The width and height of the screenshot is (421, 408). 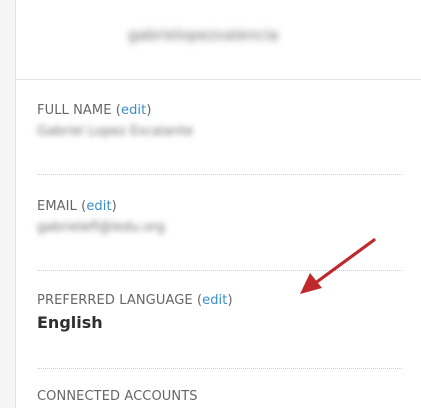 I want to click on connected-accounts-field: CONNECTED ACCOUNTS, so click(x=219, y=396).